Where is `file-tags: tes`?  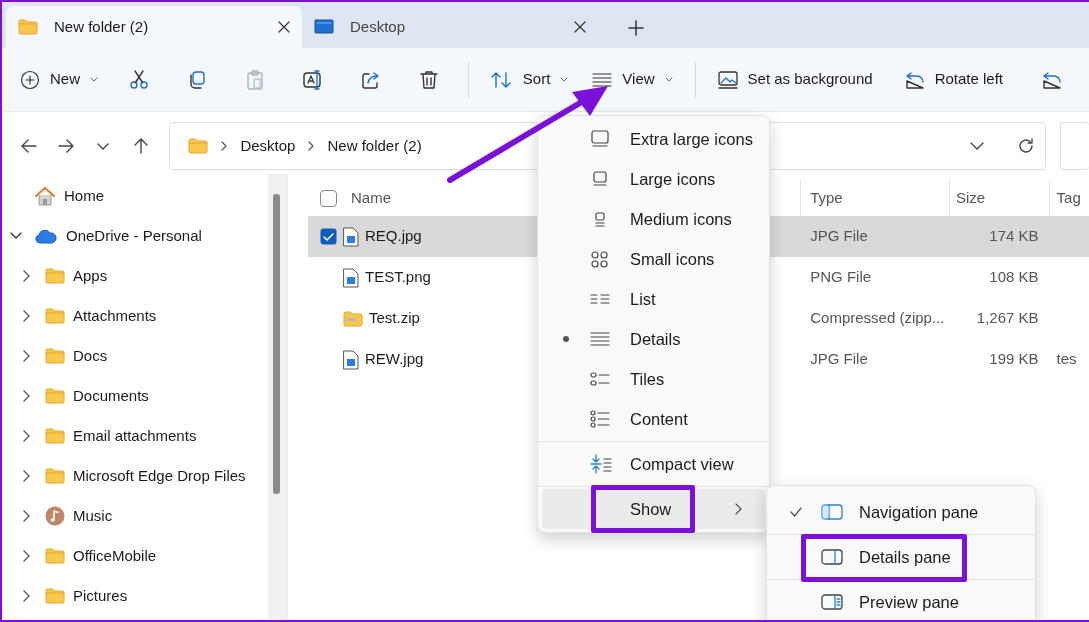 file-tags: tes is located at coordinates (1066, 359).